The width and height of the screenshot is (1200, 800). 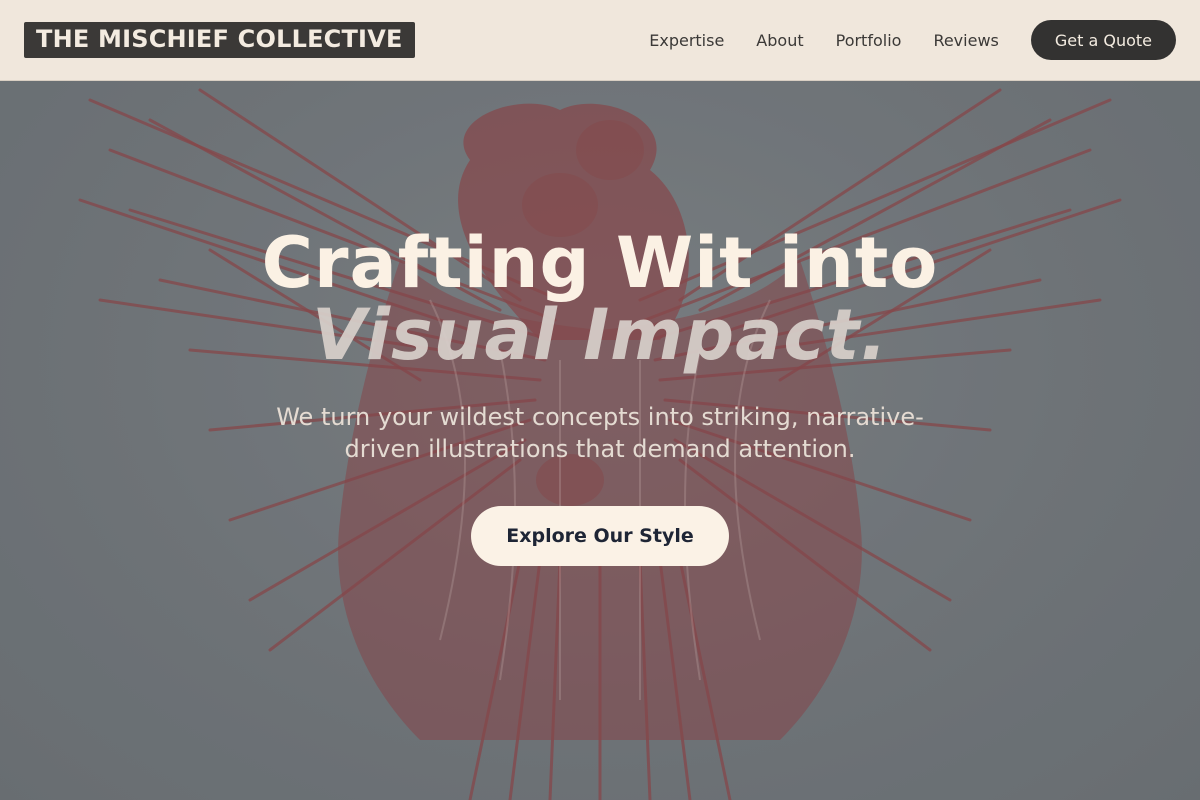 What do you see at coordinates (779, 40) in the screenshot?
I see `nav-link-about: About` at bounding box center [779, 40].